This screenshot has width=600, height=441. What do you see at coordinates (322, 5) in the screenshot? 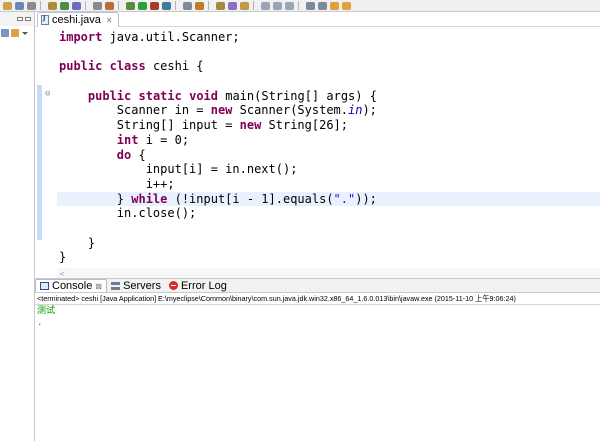
I see `nav-prev-icon` at bounding box center [322, 5].